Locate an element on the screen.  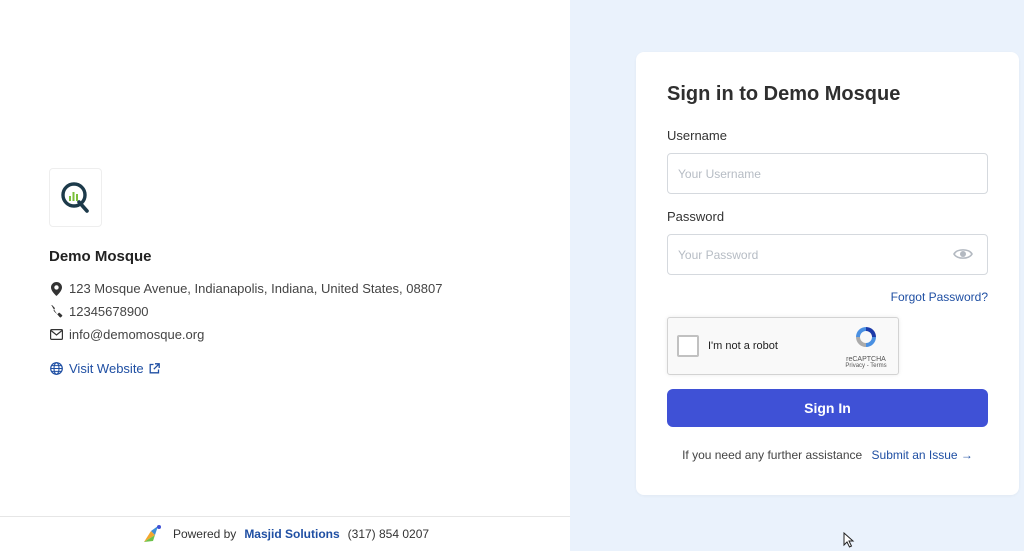
external-link-icon is located at coordinates (154, 368).